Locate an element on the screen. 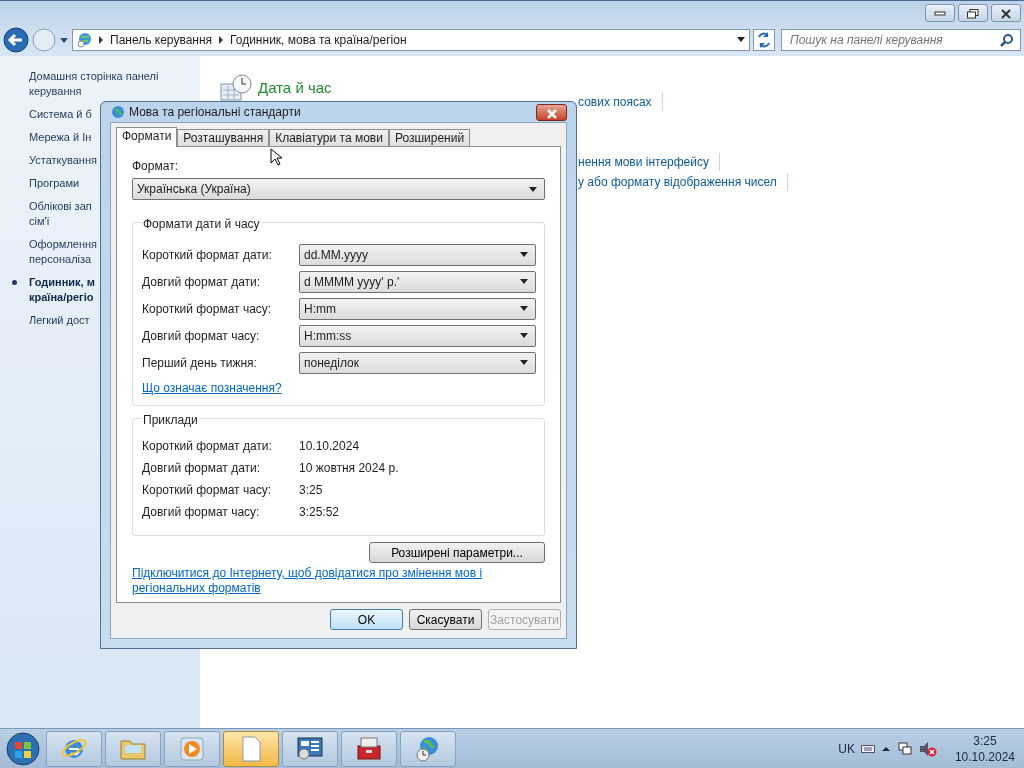 The height and width of the screenshot is (768, 1024). example-label: Короткий формат дати: is located at coordinates (207, 446).